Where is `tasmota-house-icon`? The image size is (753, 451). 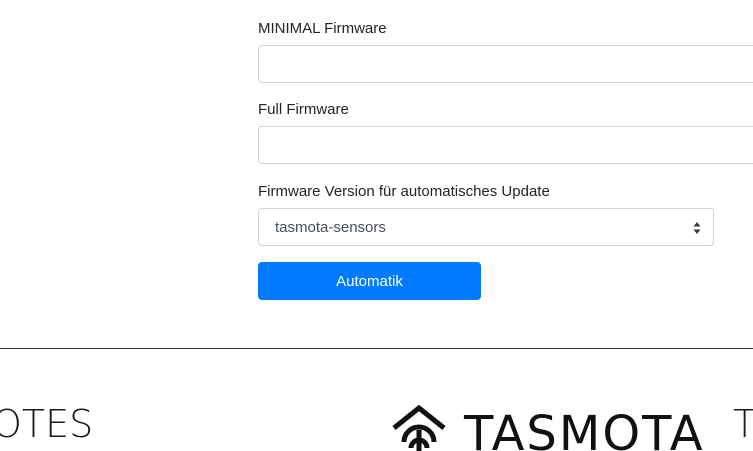
tasmota-house-icon is located at coordinates (419, 427).